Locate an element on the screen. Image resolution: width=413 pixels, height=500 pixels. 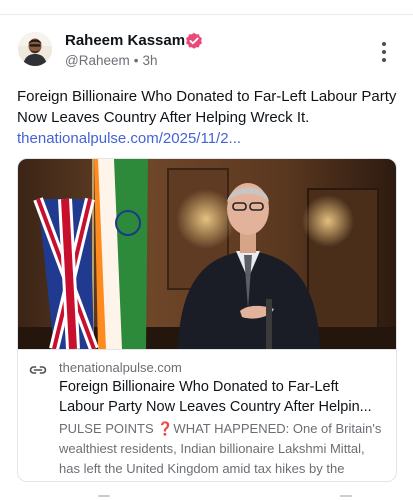
link-chain-icon is located at coordinates (38, 370).